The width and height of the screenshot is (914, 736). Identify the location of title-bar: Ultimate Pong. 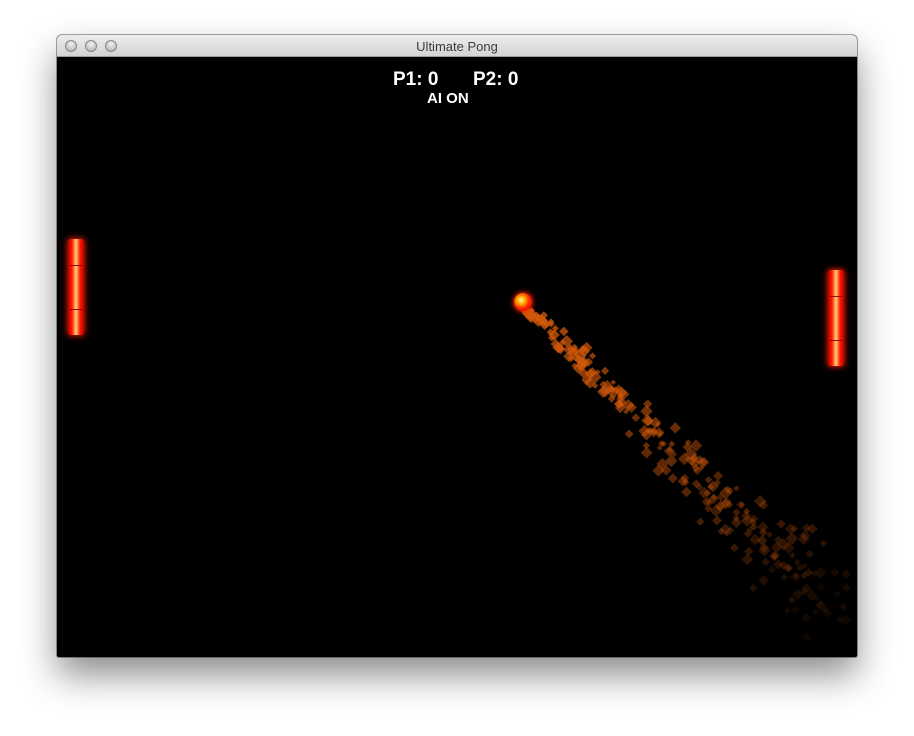
(457, 46).